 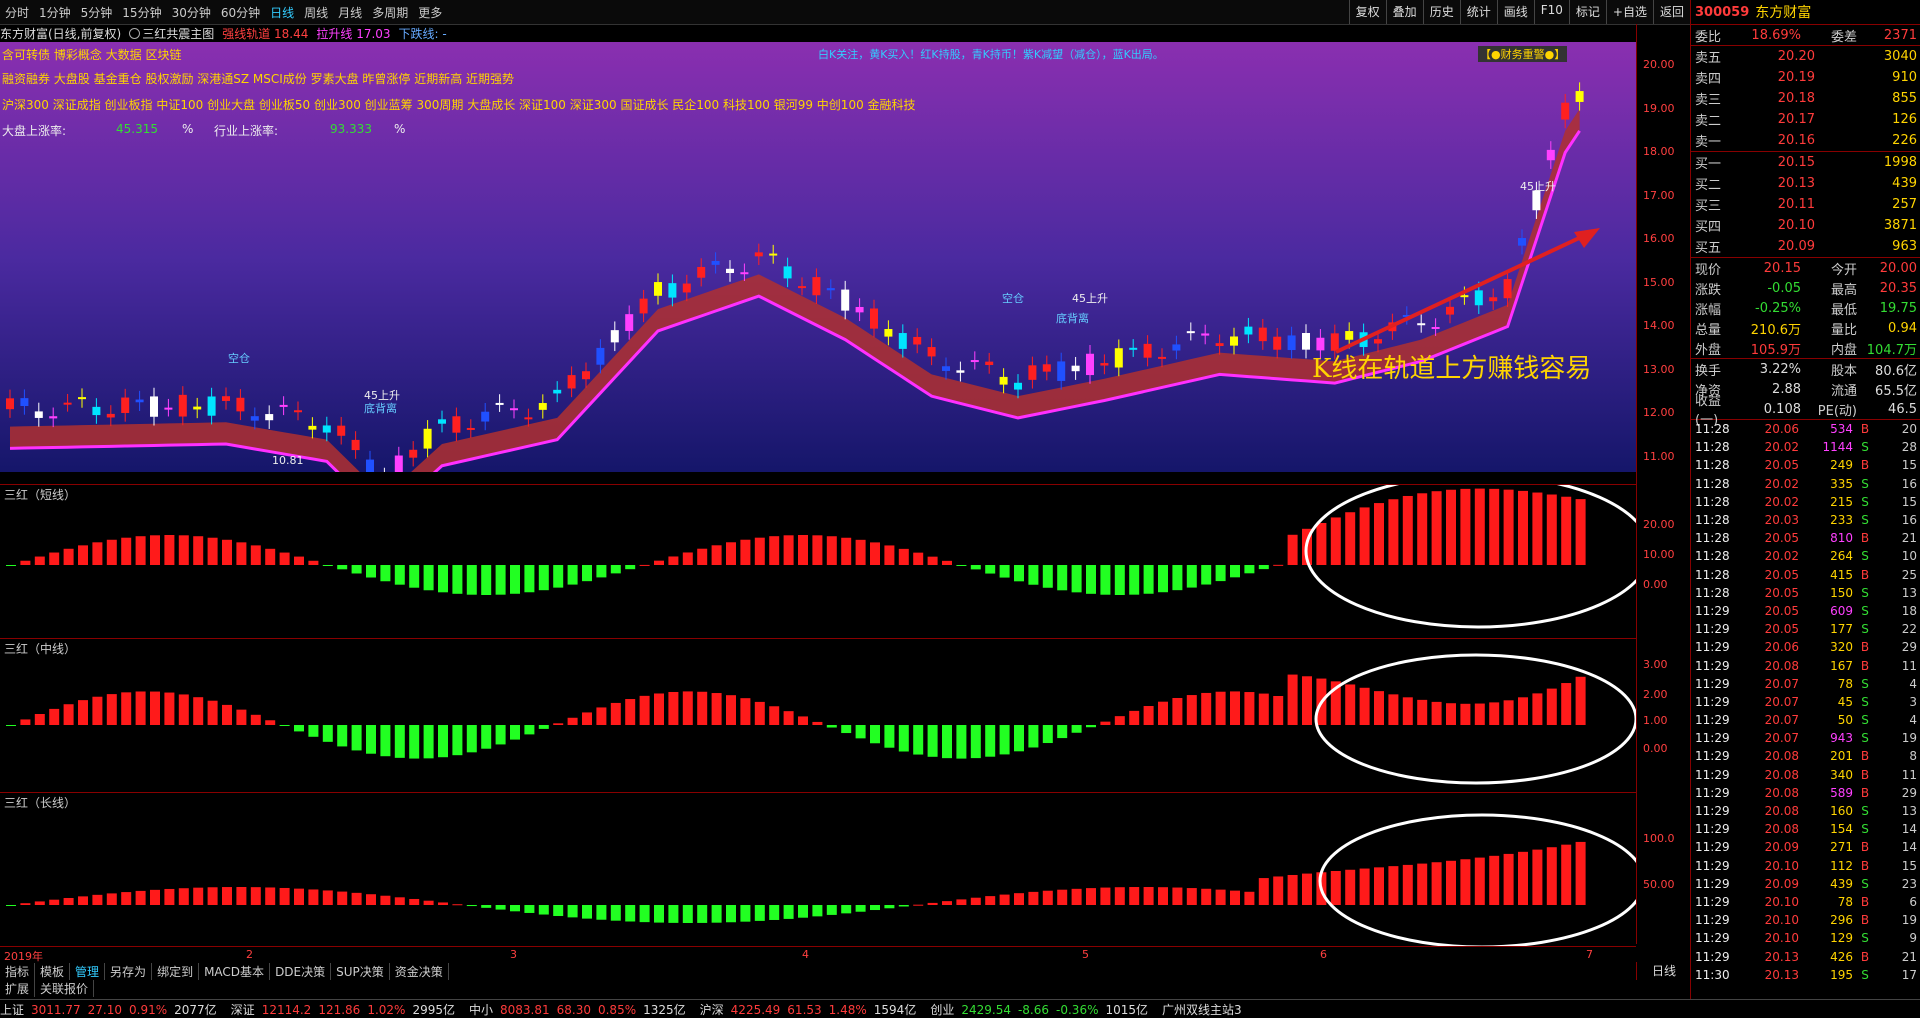 What do you see at coordinates (18, 988) in the screenshot?
I see `sub-tab: 扩展` at bounding box center [18, 988].